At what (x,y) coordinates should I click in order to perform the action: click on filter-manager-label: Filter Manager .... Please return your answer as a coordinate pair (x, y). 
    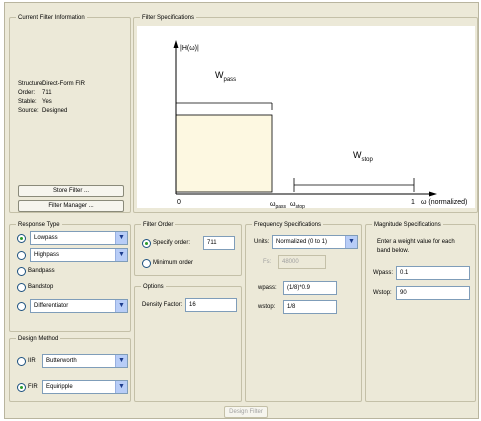
    Looking at the image, I should click on (71, 206).